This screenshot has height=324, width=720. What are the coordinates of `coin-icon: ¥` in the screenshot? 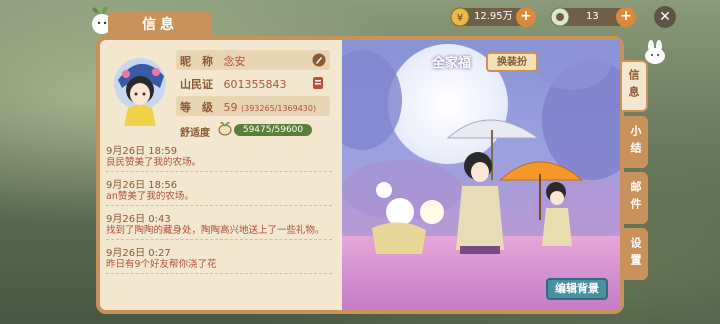 It's located at (460, 17).